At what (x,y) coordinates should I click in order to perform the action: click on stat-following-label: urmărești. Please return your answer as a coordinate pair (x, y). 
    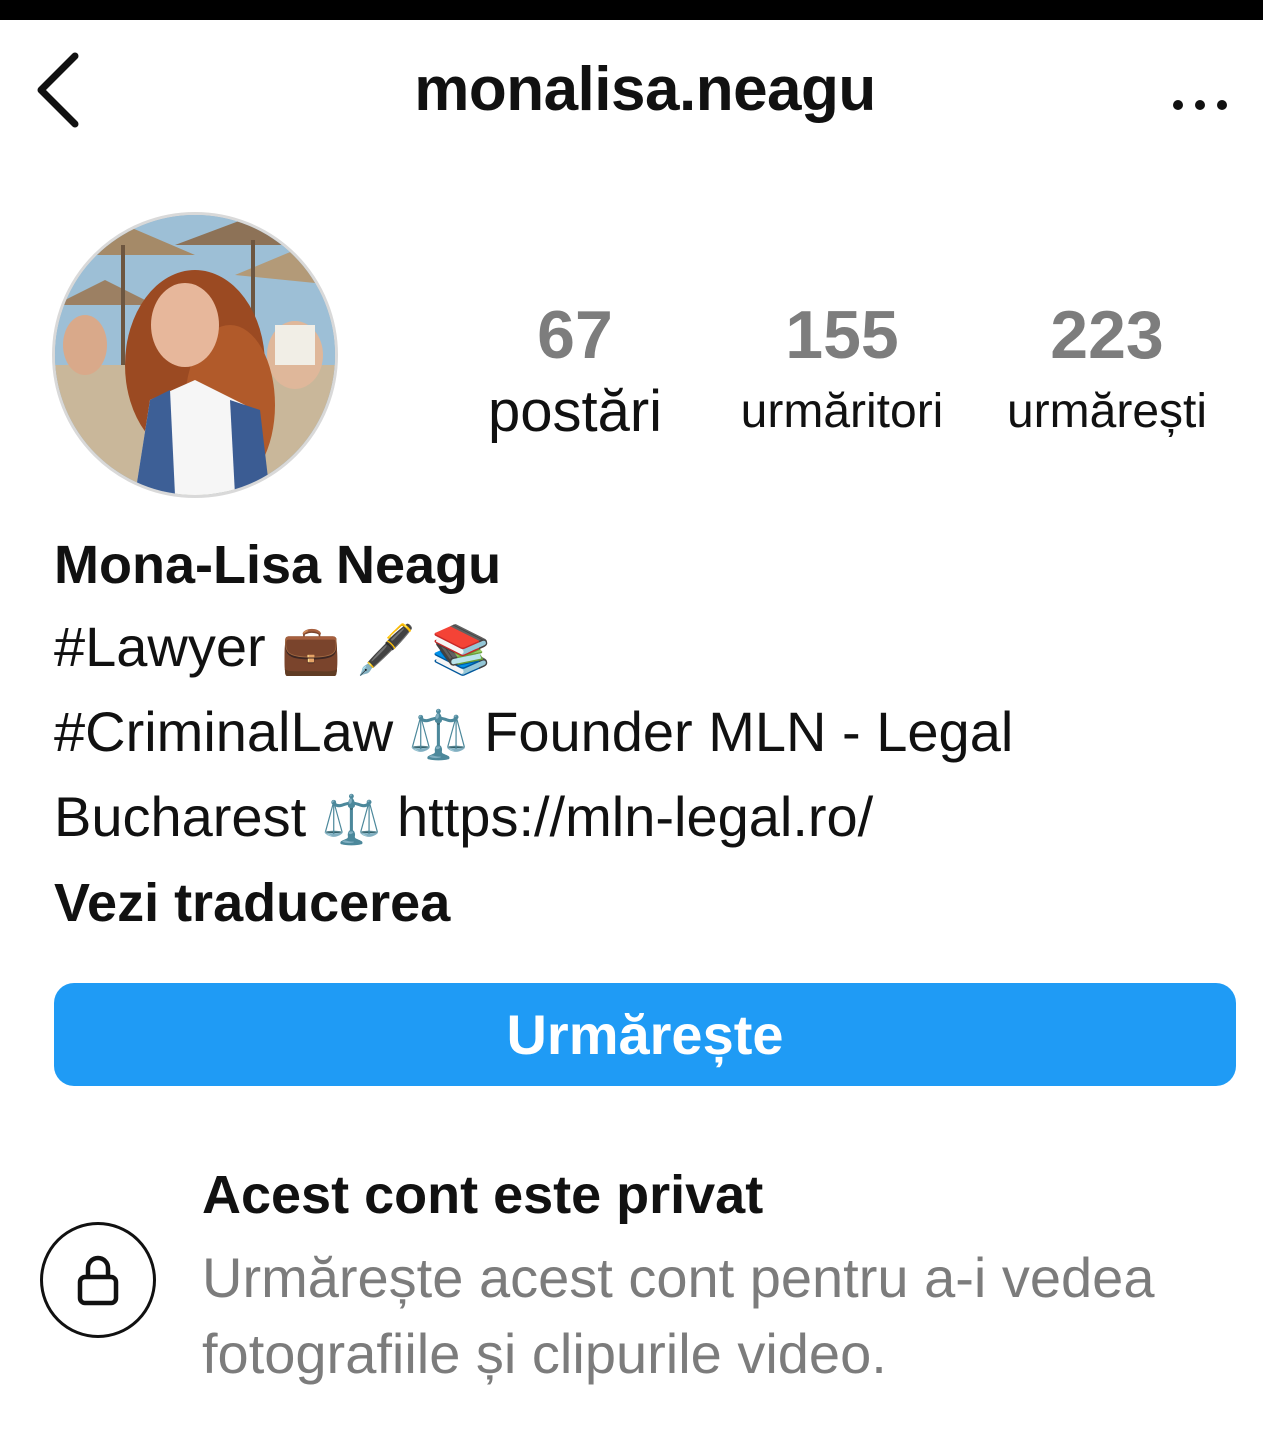
    Looking at the image, I should click on (1107, 411).